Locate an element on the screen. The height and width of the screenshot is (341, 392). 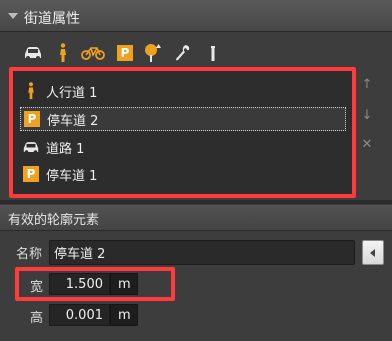
parking-glyph: P is located at coordinates (125, 53).